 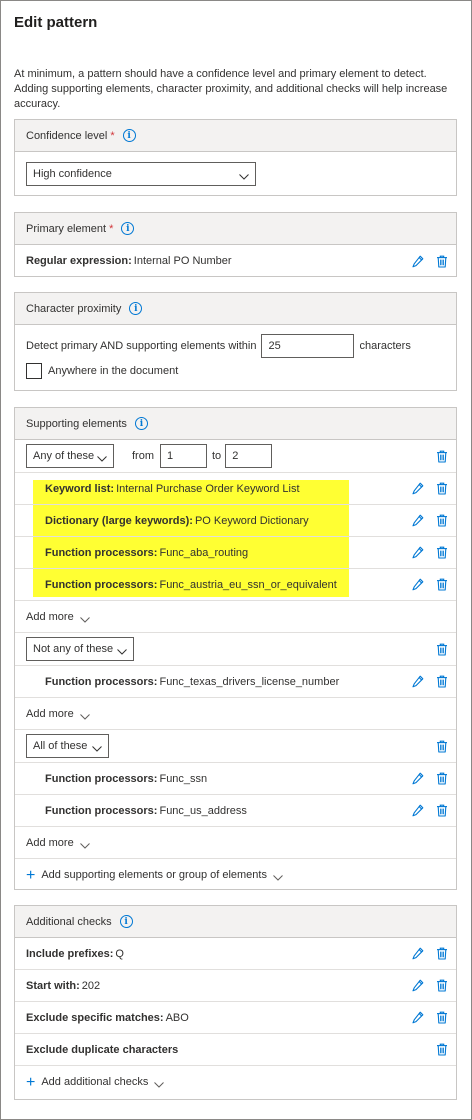 I want to click on item-value: Func_aba_routing, so click(x=204, y=552).